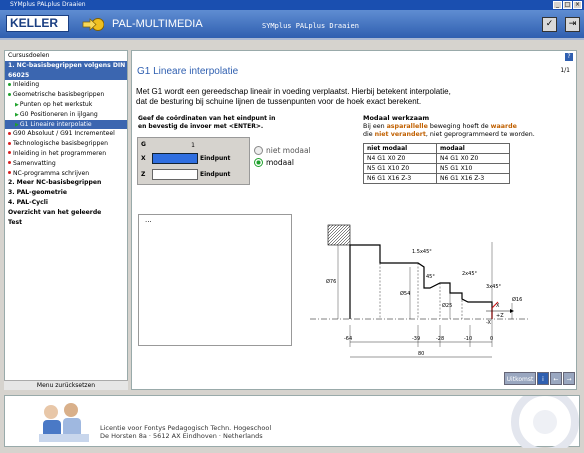 Image resolution: width=584 pixels, height=453 pixels. Describe the element at coordinates (66, 193) in the screenshot. I see `sidebar-item: 3. PAL-geometrie` at that location.